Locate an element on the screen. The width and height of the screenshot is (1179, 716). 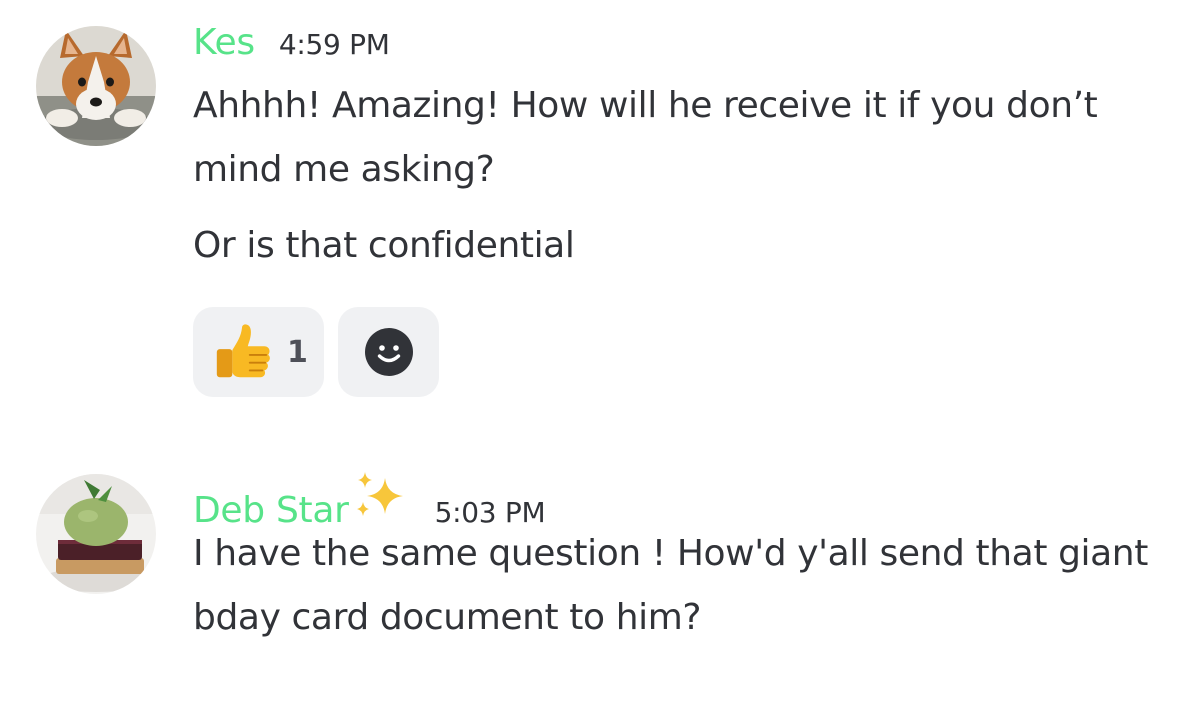
thumbs-up-icon is located at coordinates (243, 351).